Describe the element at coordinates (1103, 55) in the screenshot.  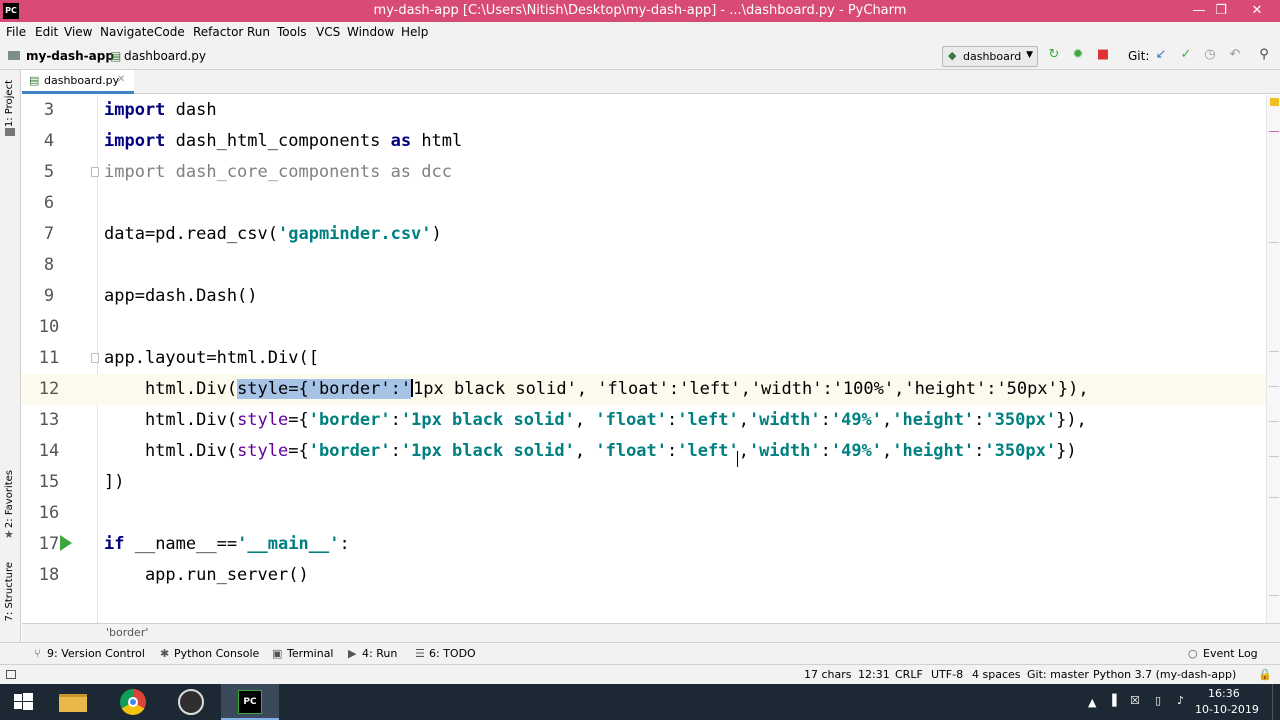
I see `stop-icon: ■` at that location.